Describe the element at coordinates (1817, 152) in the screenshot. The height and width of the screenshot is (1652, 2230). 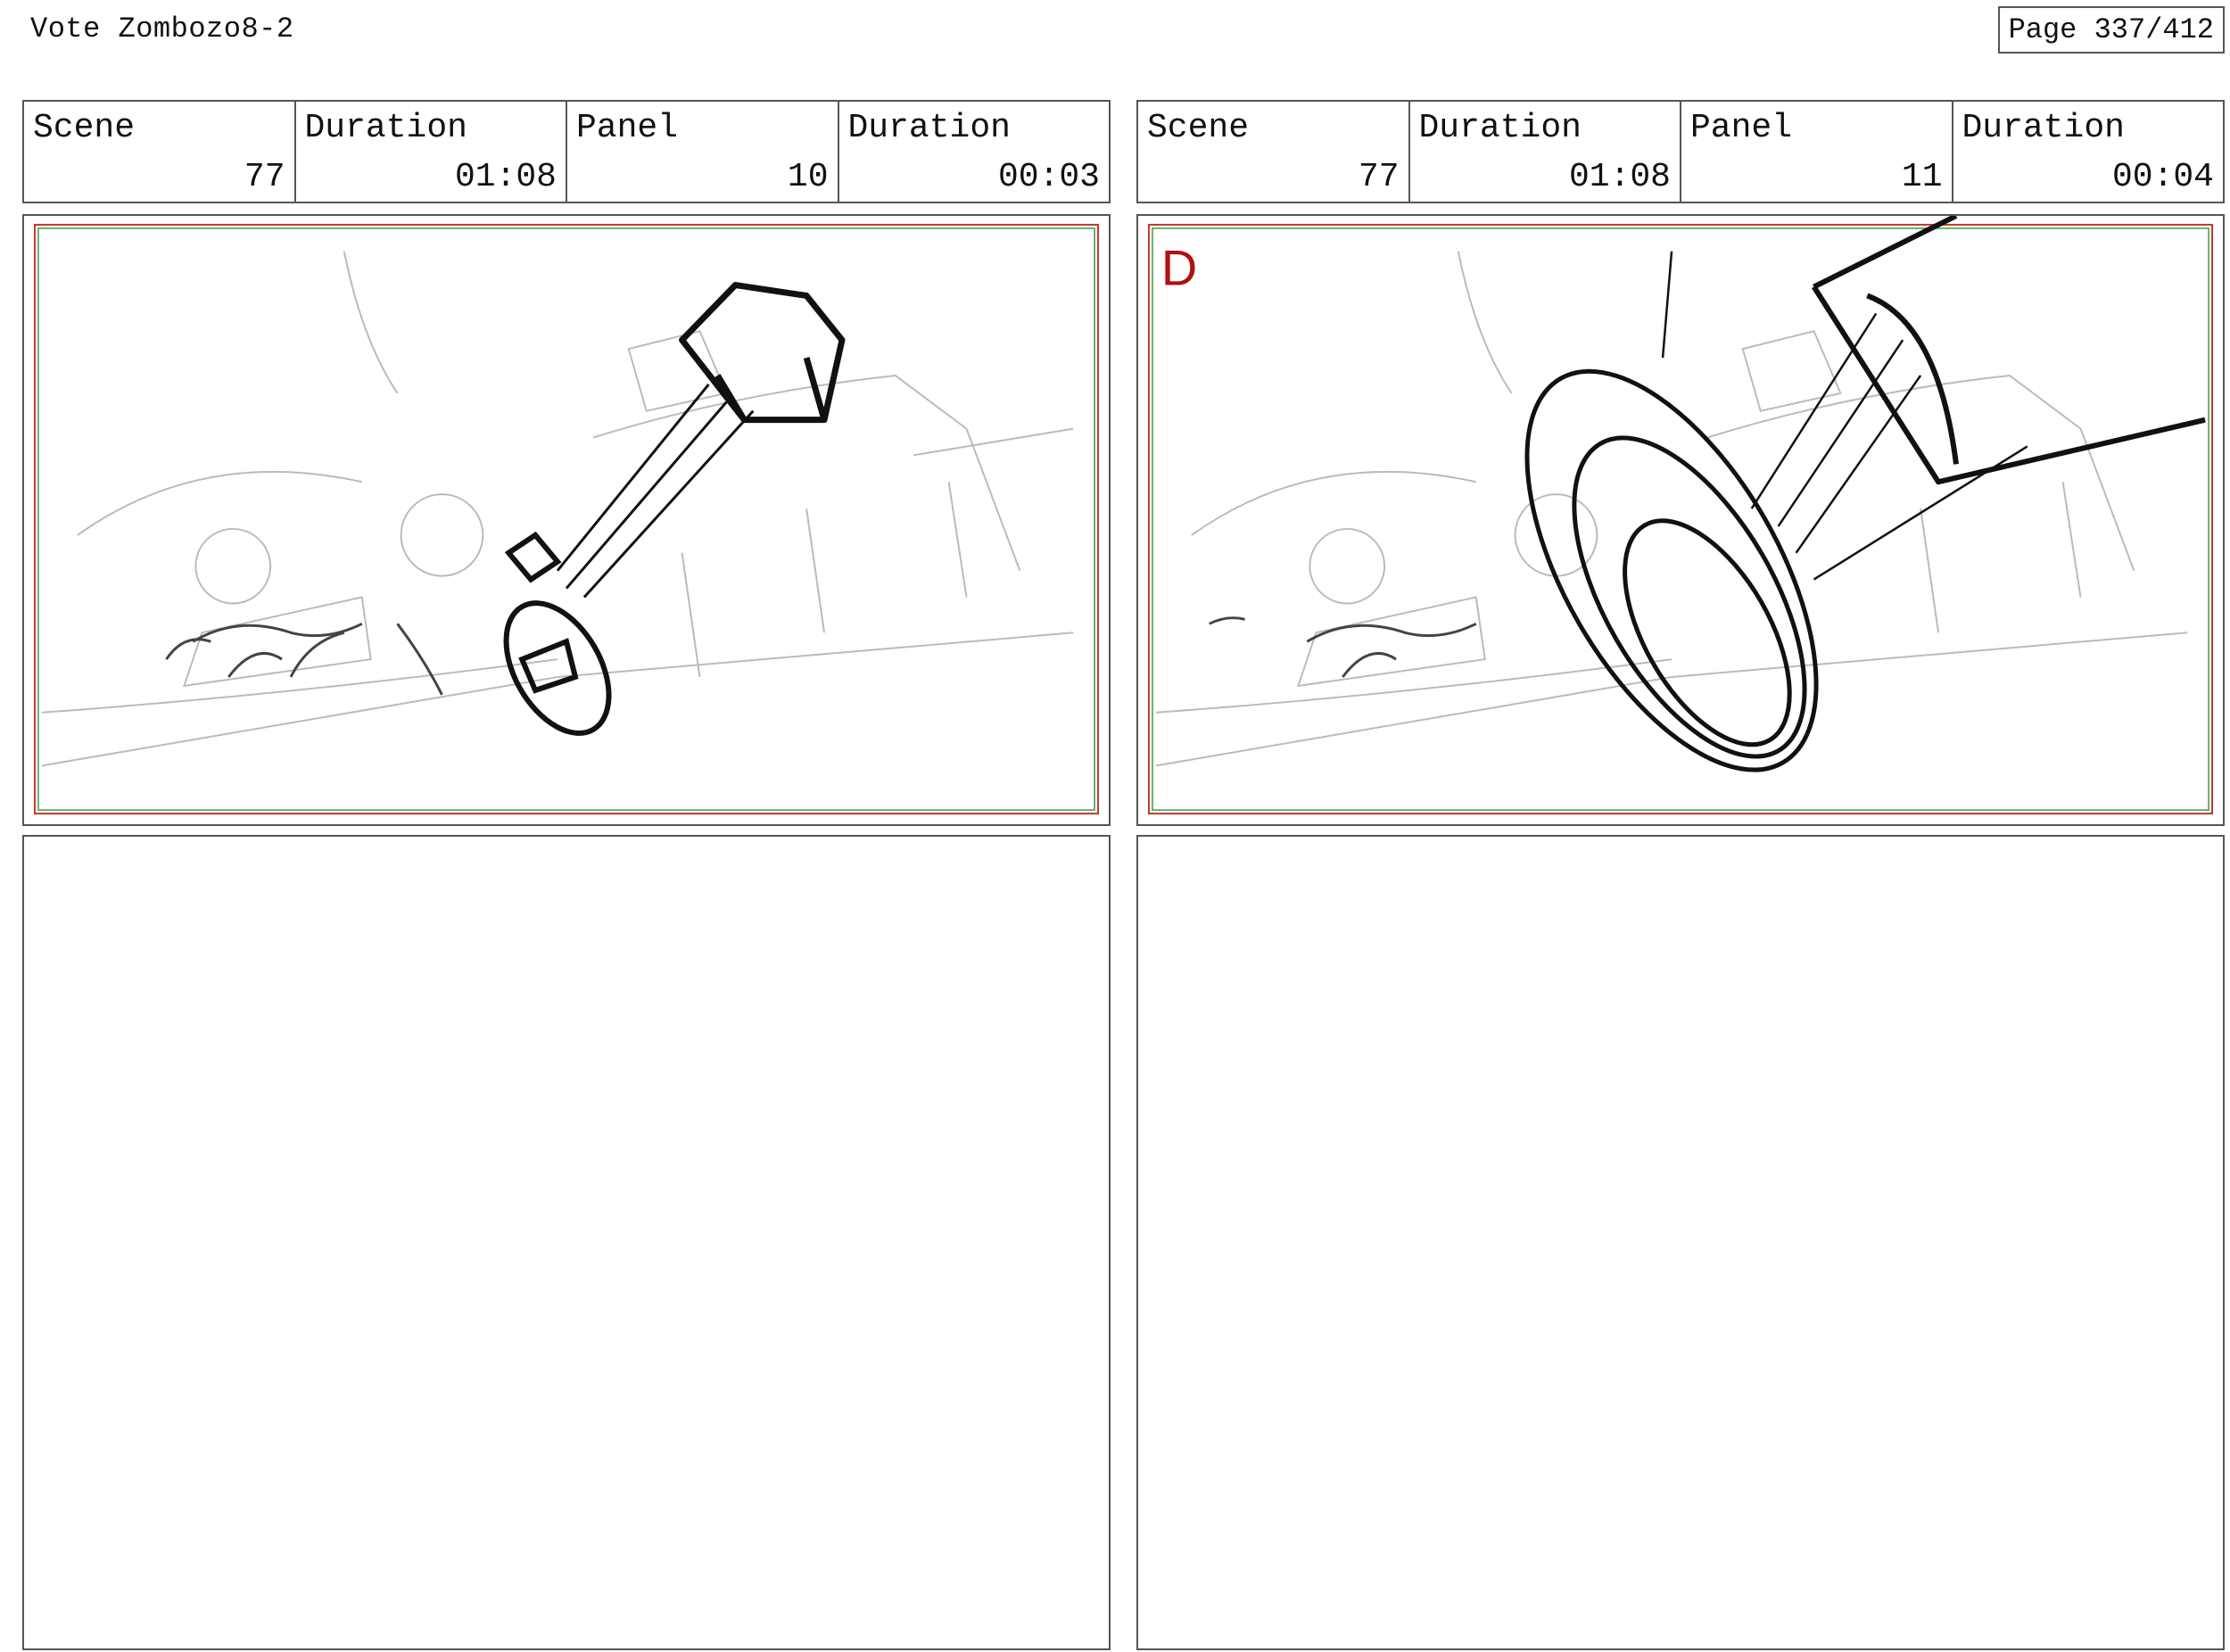
I see `panel-cell: Panel 11` at that location.